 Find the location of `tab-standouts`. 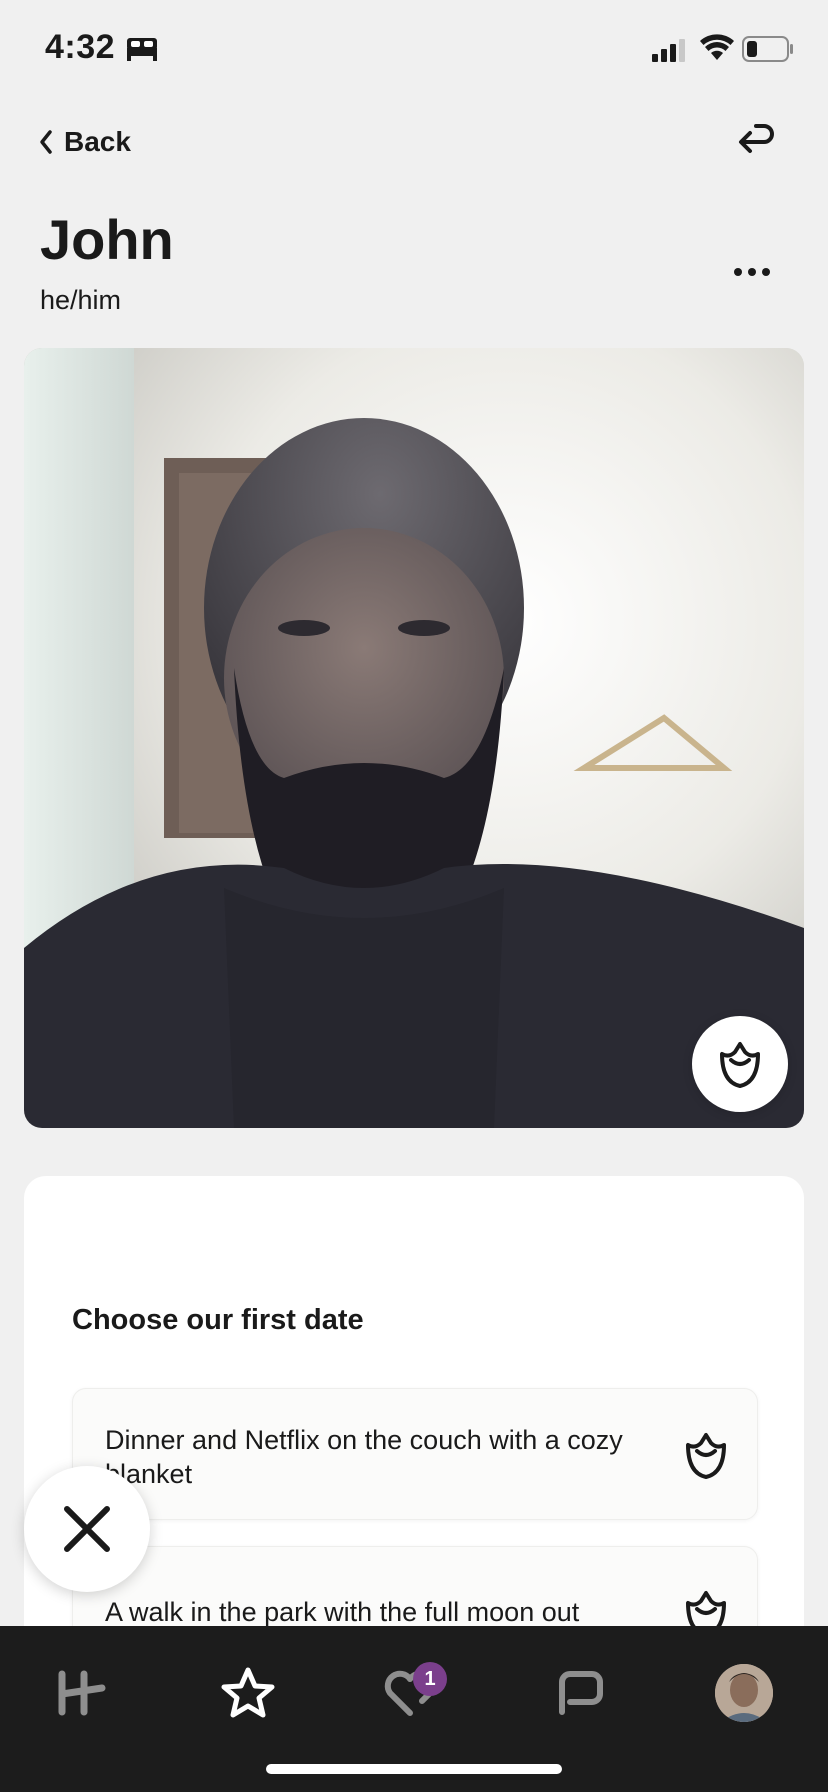

tab-standouts is located at coordinates (248, 1693).